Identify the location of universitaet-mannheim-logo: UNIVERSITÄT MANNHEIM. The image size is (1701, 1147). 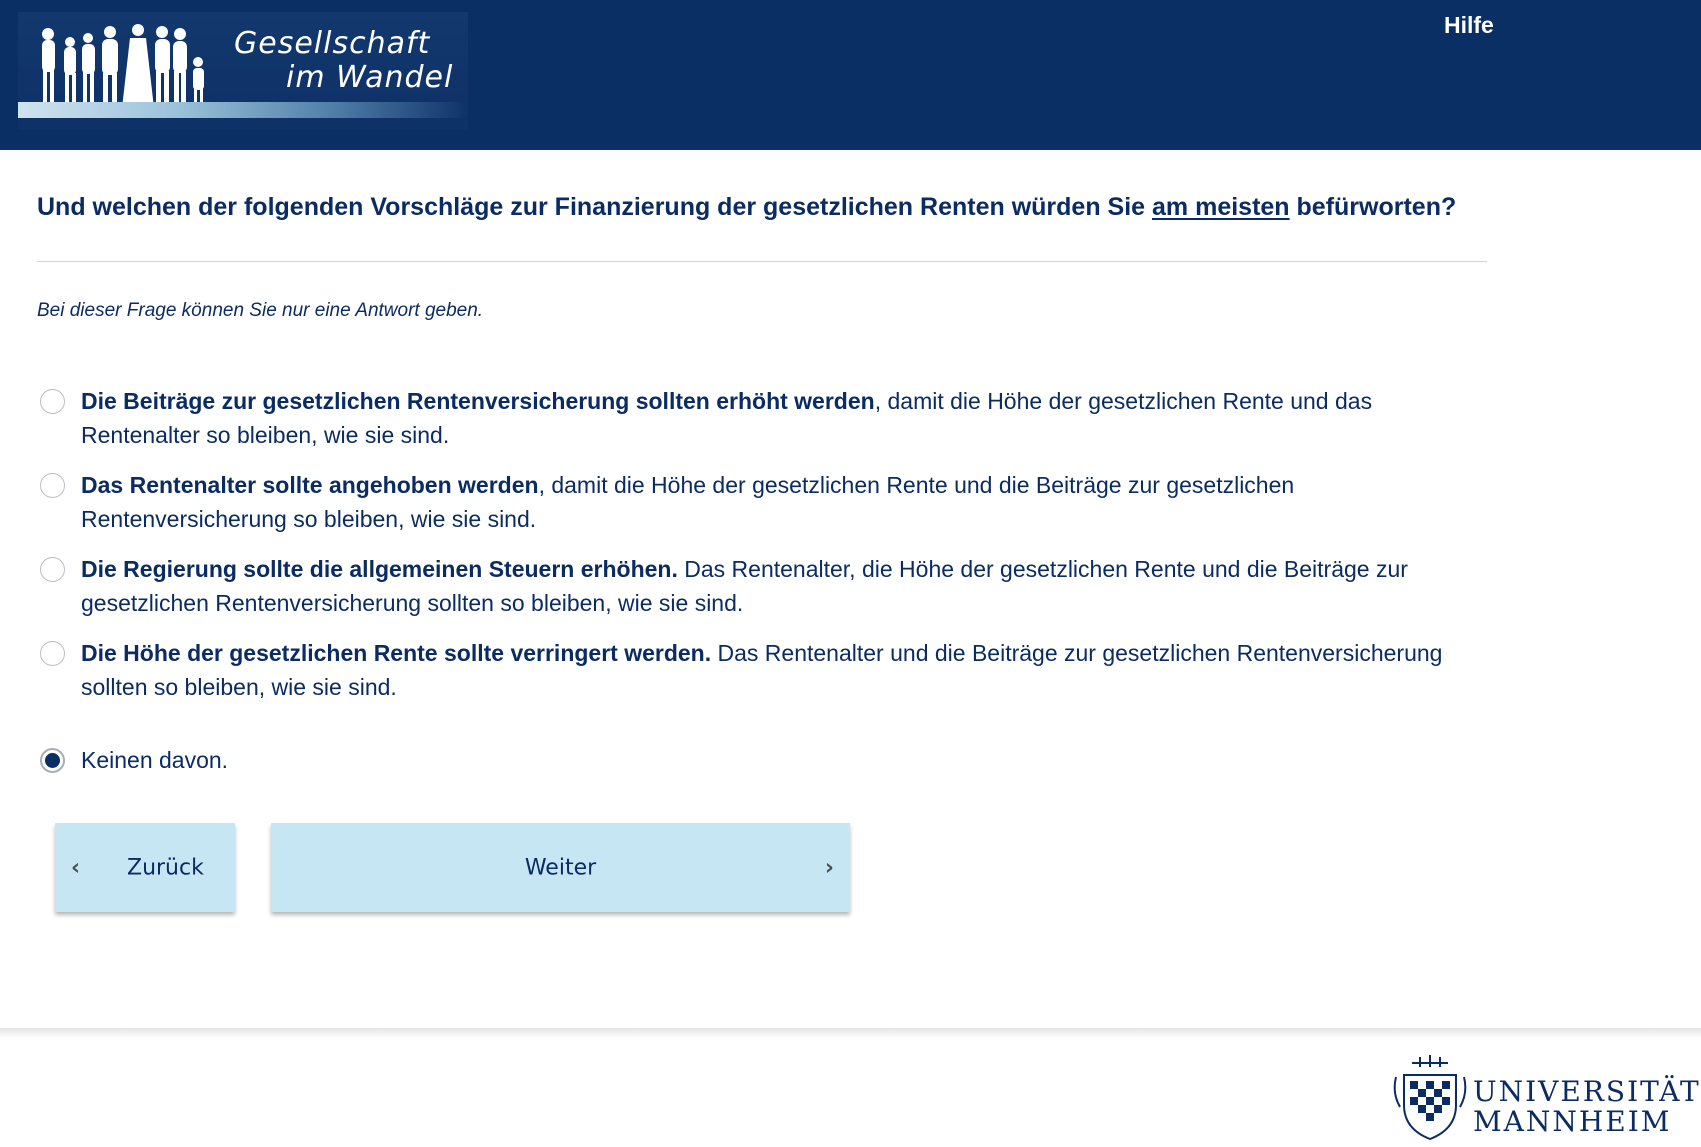
(1544, 1100).